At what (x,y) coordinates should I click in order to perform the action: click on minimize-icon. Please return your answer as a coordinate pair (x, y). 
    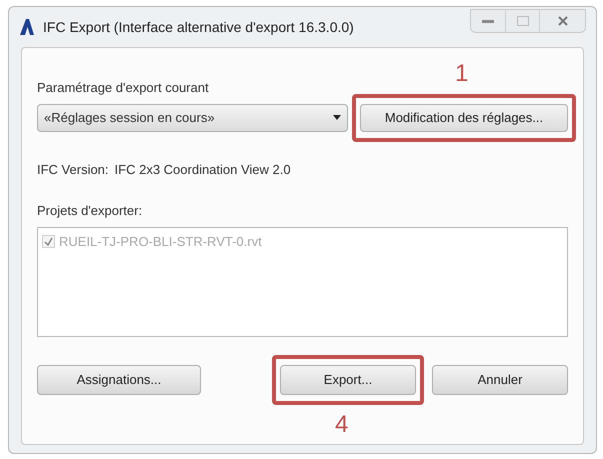
    Looking at the image, I should click on (488, 21).